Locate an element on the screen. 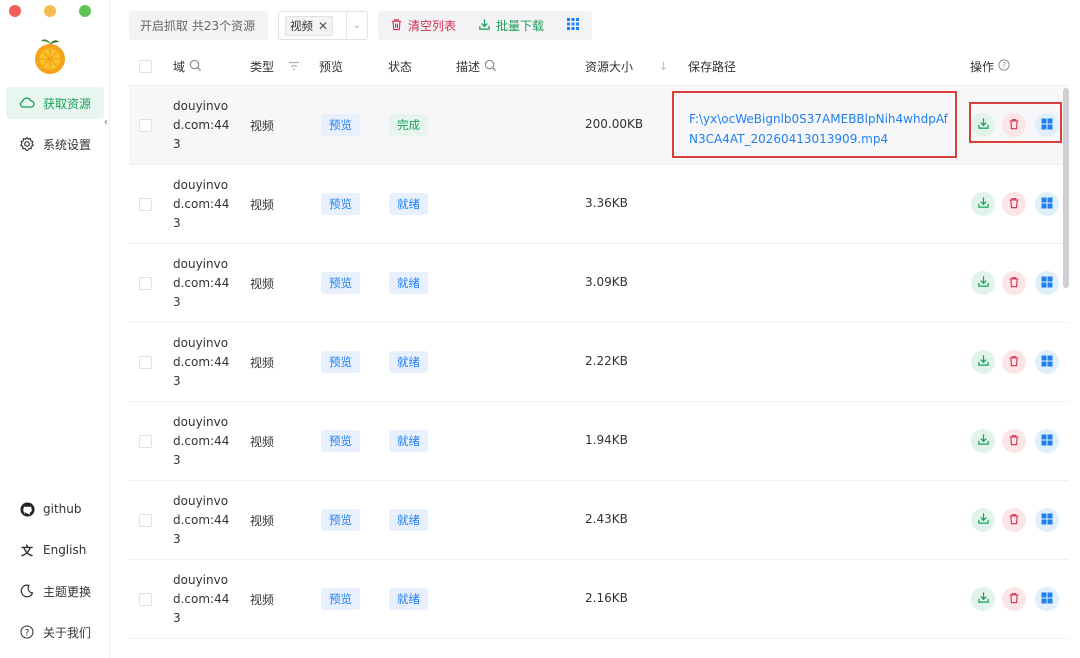  header-domain-label: 域 is located at coordinates (179, 67).